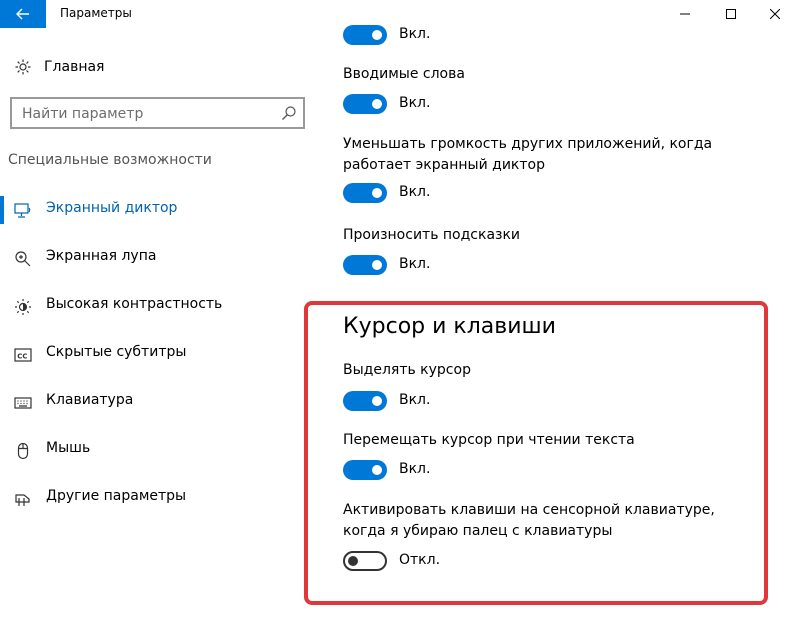 Image resolution: width=798 pixels, height=628 pixels. Describe the element at coordinates (110, 160) in the screenshot. I see `section-label: Специальные возможности` at that location.